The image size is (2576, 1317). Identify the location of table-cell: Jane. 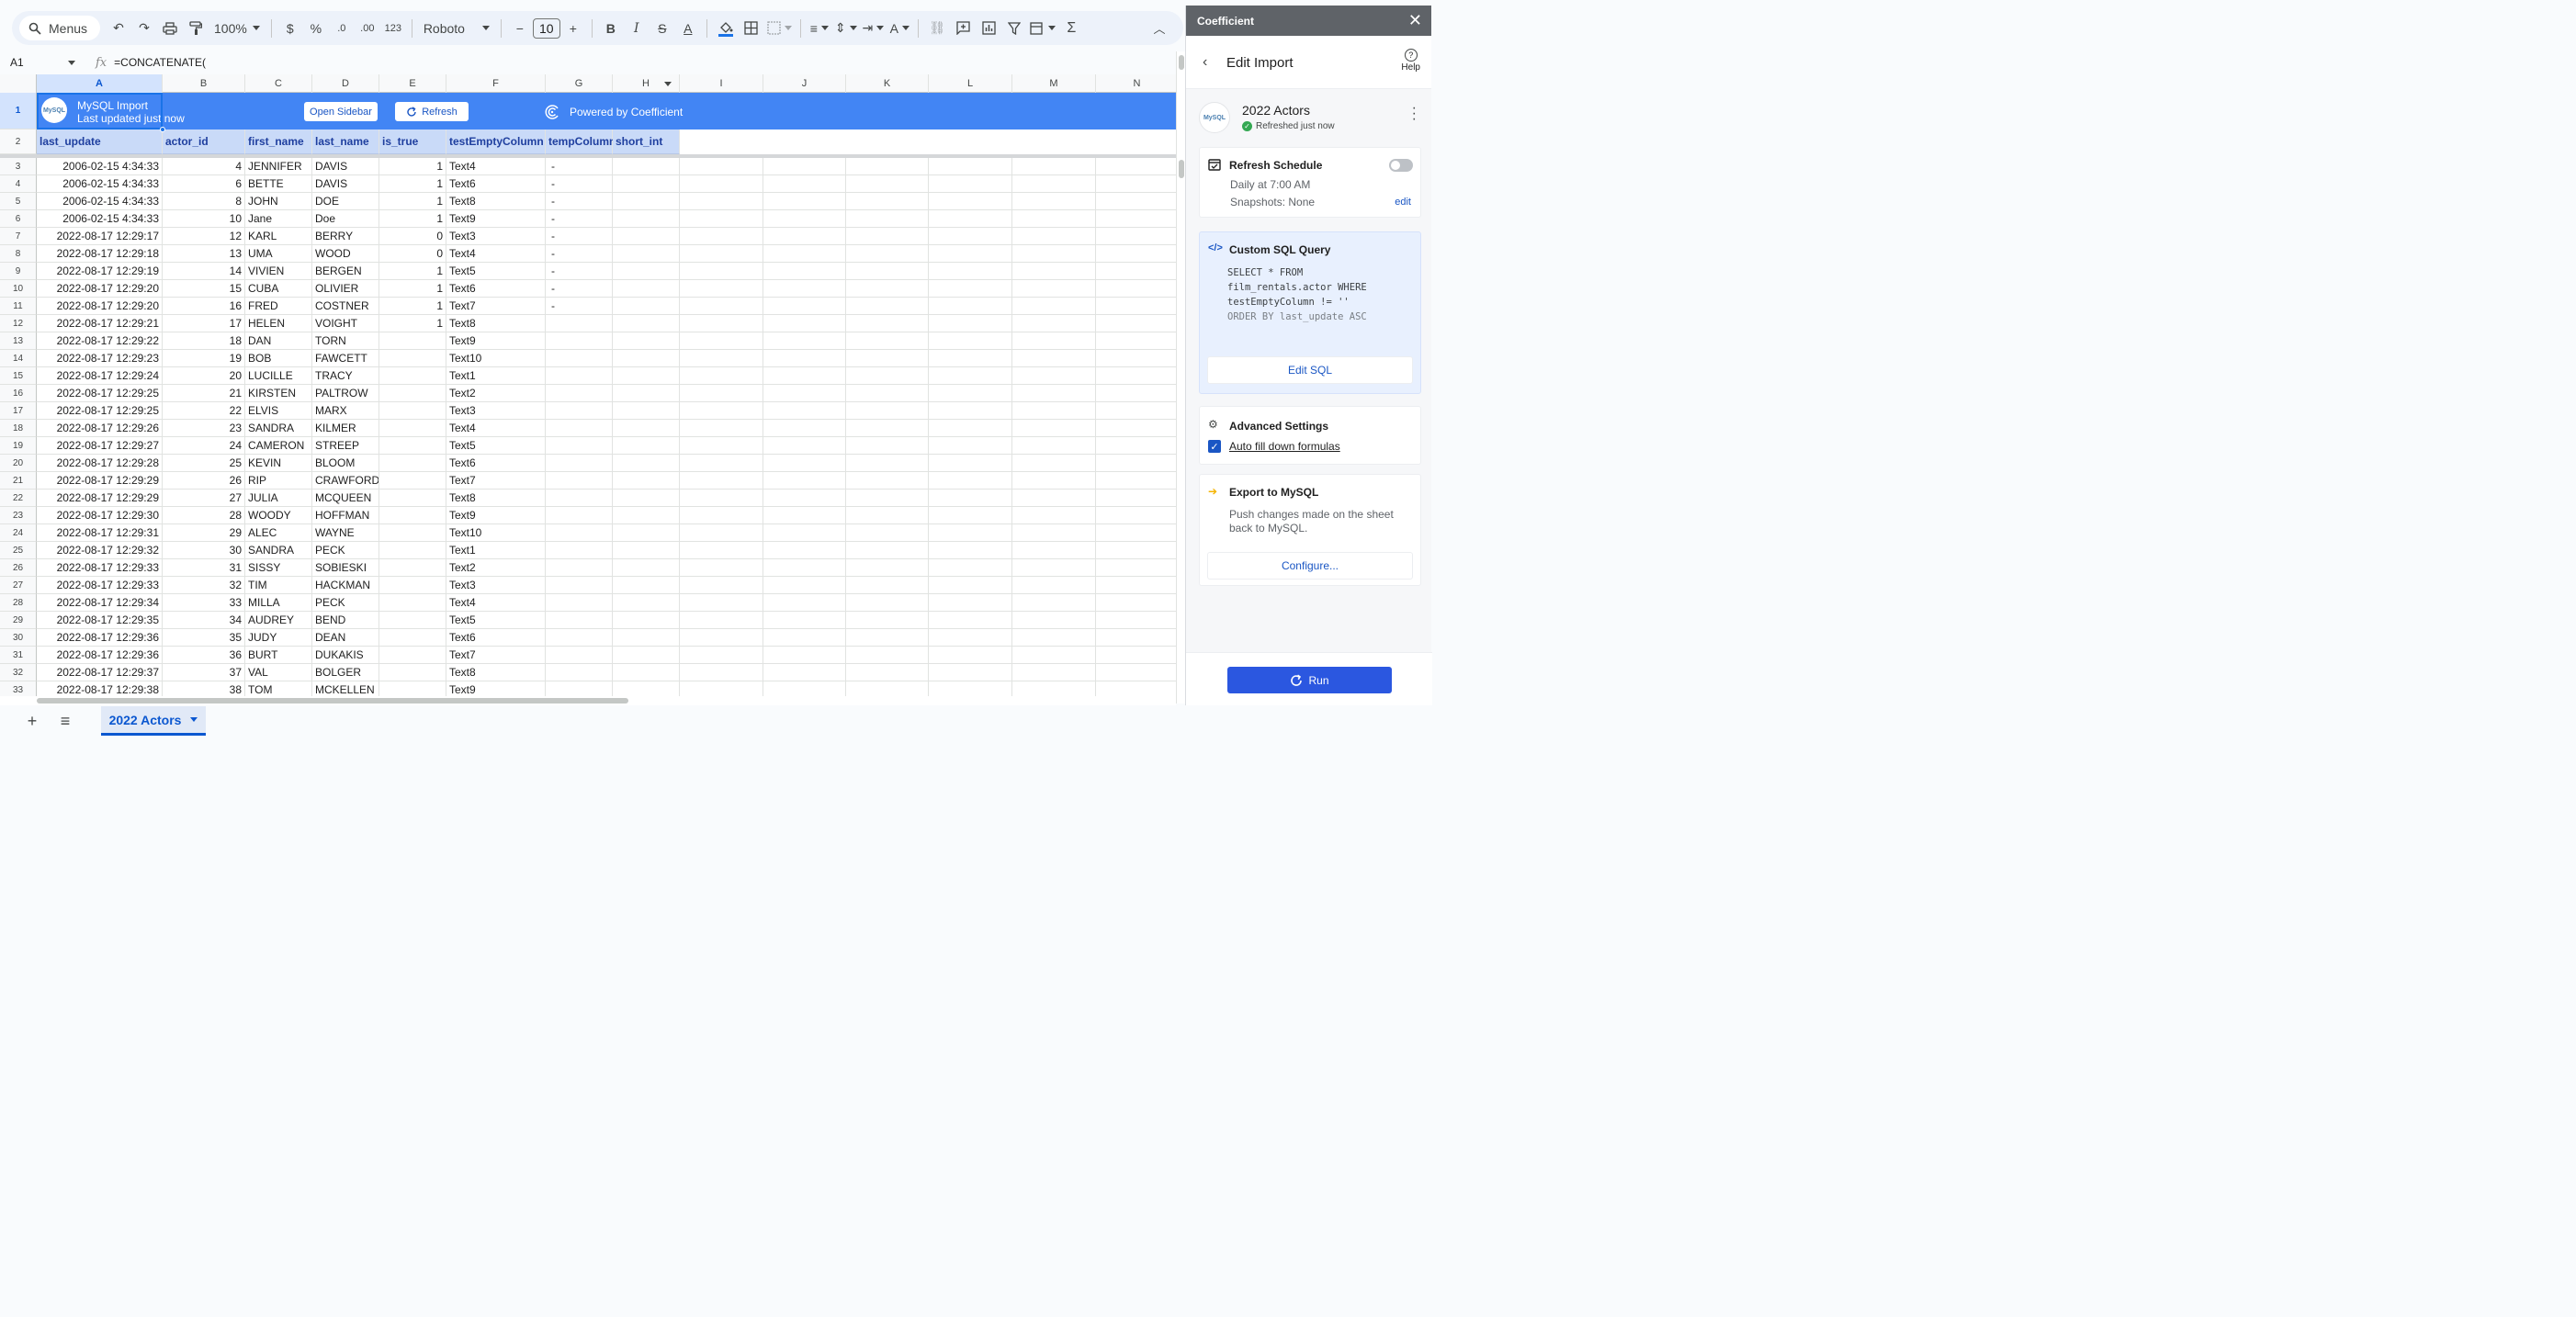
(278, 219).